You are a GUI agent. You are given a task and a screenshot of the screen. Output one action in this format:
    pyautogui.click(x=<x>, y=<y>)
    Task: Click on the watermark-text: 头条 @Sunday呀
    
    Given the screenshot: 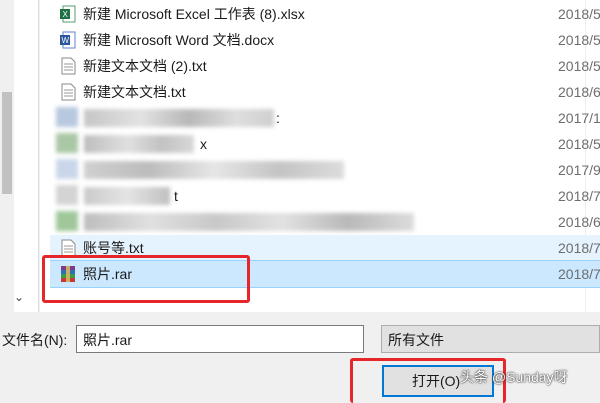 What is the action you would take?
    pyautogui.click(x=514, y=377)
    